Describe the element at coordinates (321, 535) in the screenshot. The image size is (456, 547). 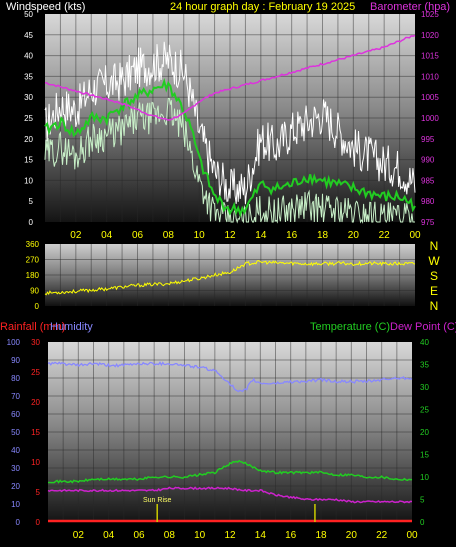
I see `climate-x-tick: 18` at that location.